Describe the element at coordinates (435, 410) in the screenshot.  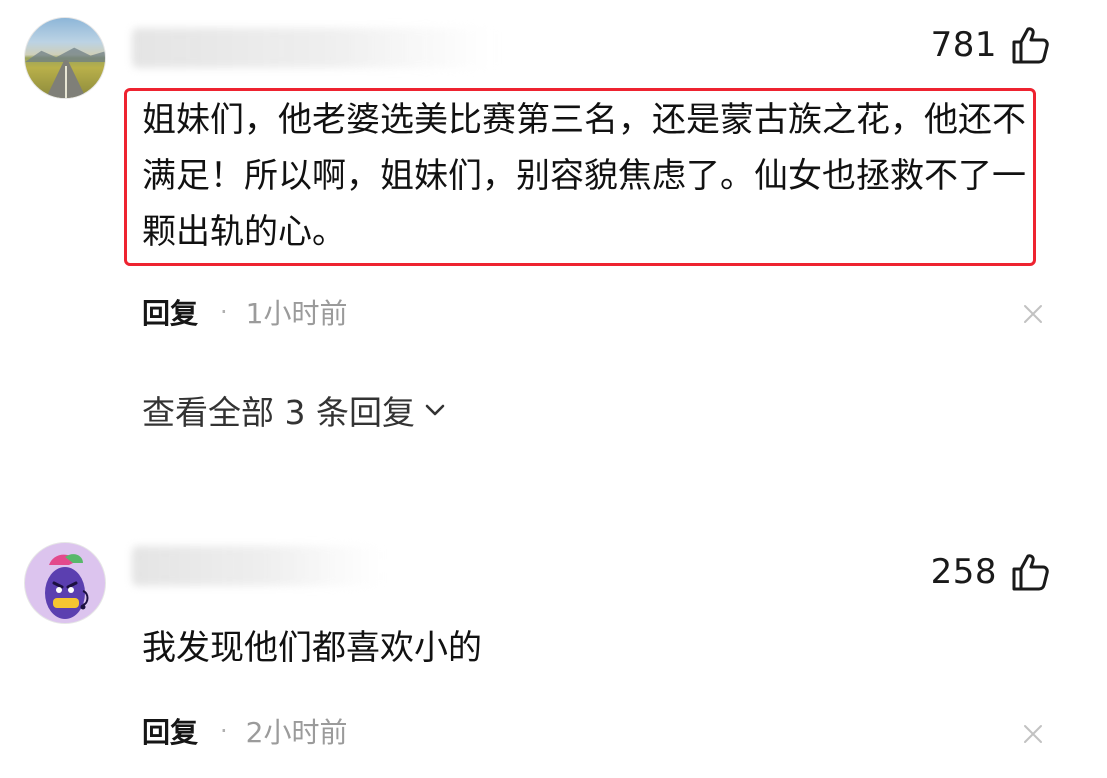
I see `chevron-down-icon` at that location.